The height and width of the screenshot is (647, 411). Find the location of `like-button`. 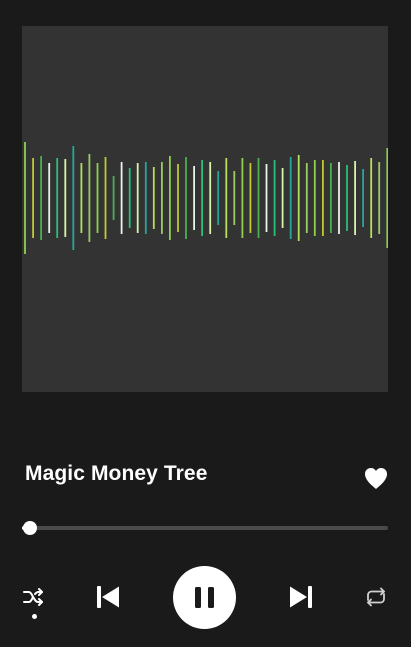

like-button is located at coordinates (376, 478).